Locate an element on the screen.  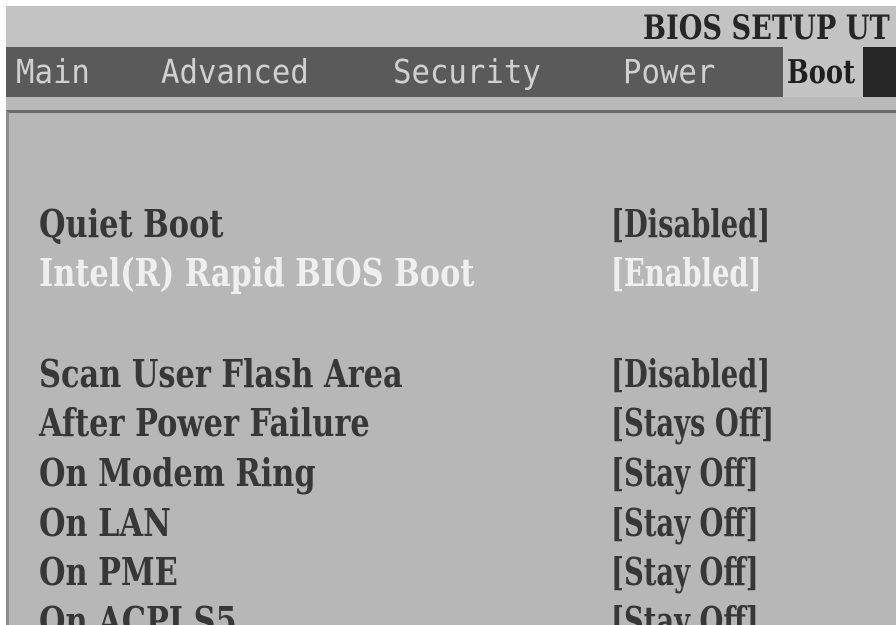
setting-label: Intel(R) Rapid BIOS Boot is located at coordinates (257, 272).